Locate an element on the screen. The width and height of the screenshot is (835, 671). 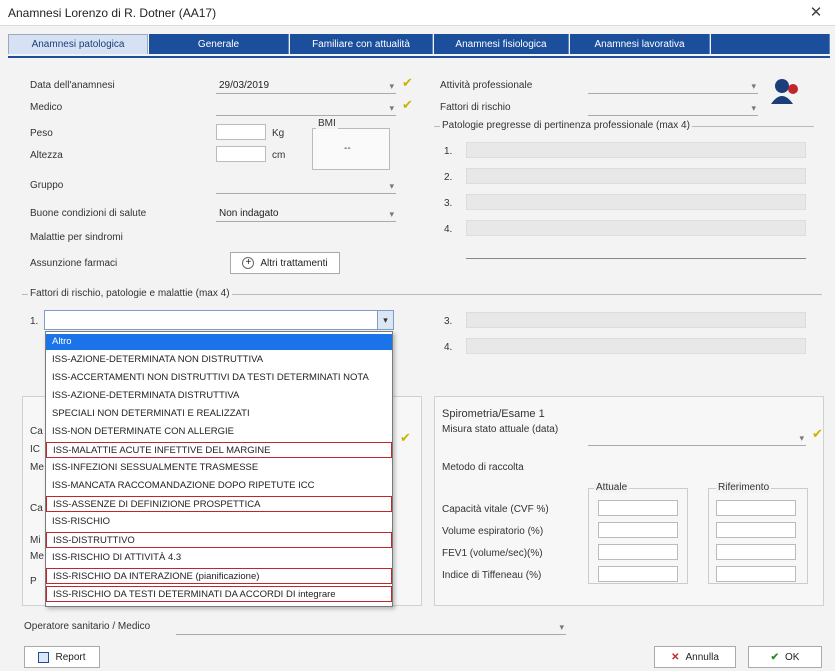
dropdown-option: ISS-INFEZIONI SESSUALMENTE TRASMESSE is located at coordinates (219, 468).